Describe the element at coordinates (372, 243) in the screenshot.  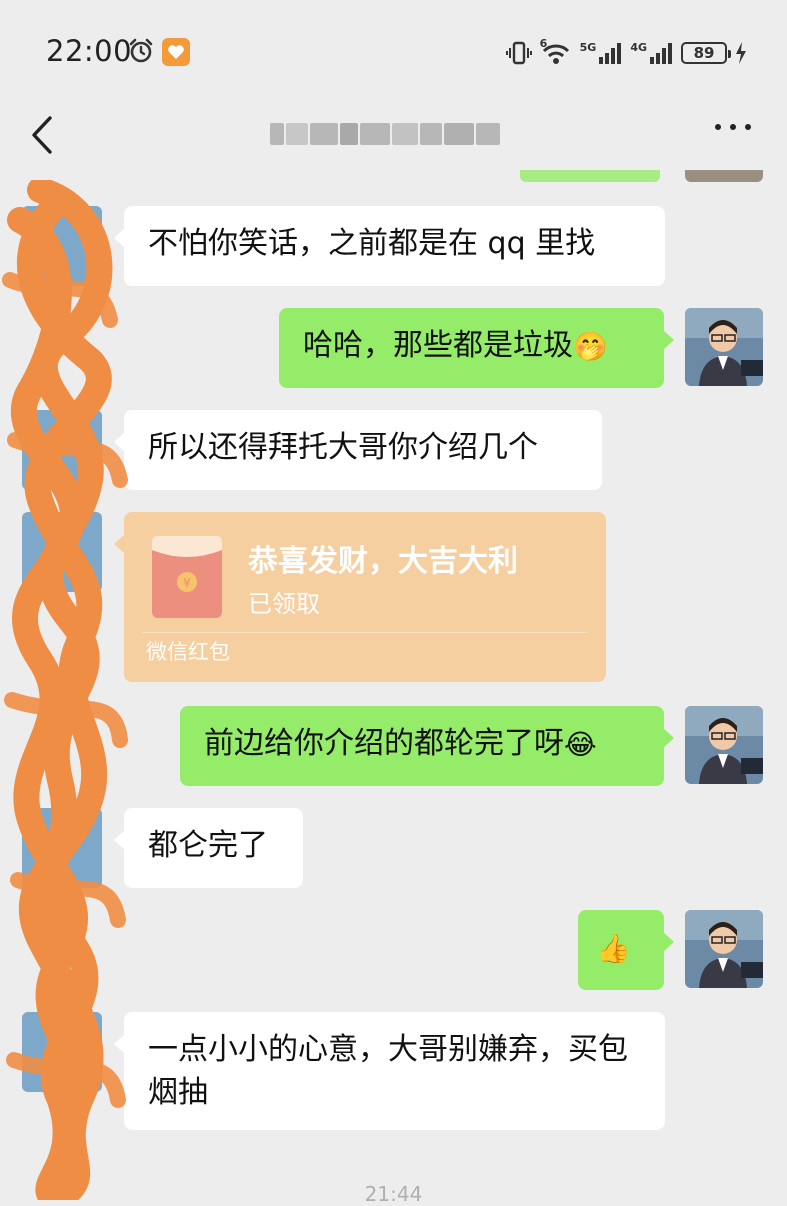
I see `message-text: 不怕你笑话，之前都是在 qq 里找` at that location.